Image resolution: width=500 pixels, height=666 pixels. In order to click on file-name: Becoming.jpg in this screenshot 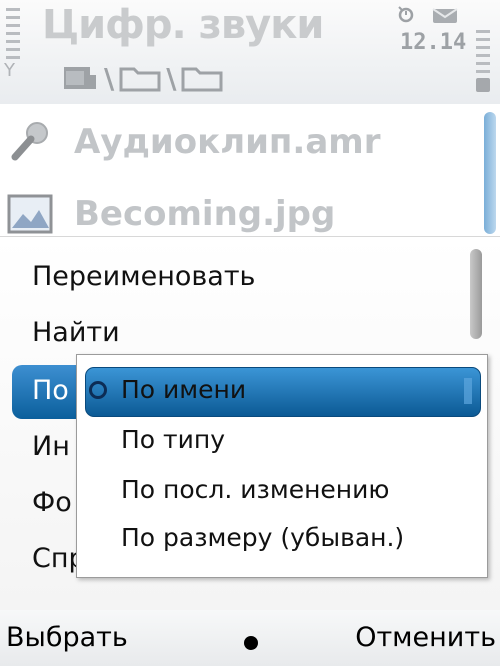, I will do `click(205, 214)`.